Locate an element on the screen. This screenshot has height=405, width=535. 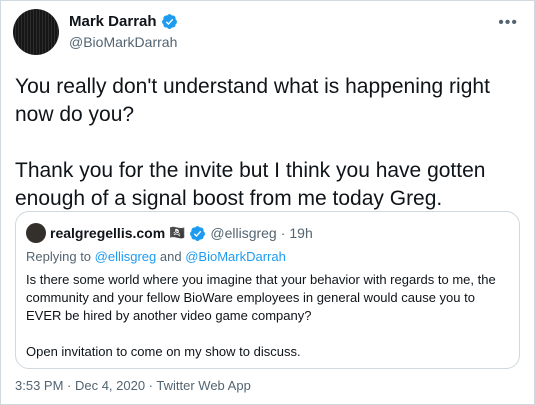
quoted-avatar is located at coordinates (36, 233).